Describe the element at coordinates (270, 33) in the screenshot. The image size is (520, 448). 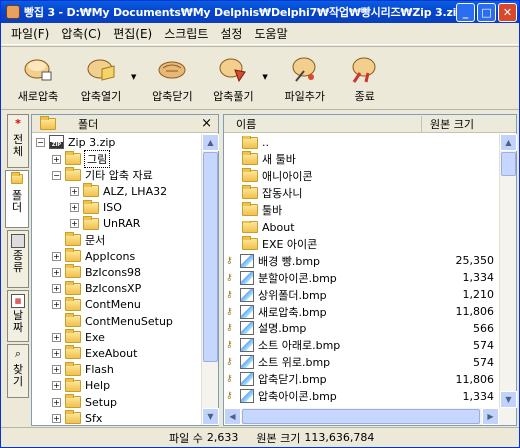
I see `menu-help: 도움말` at that location.